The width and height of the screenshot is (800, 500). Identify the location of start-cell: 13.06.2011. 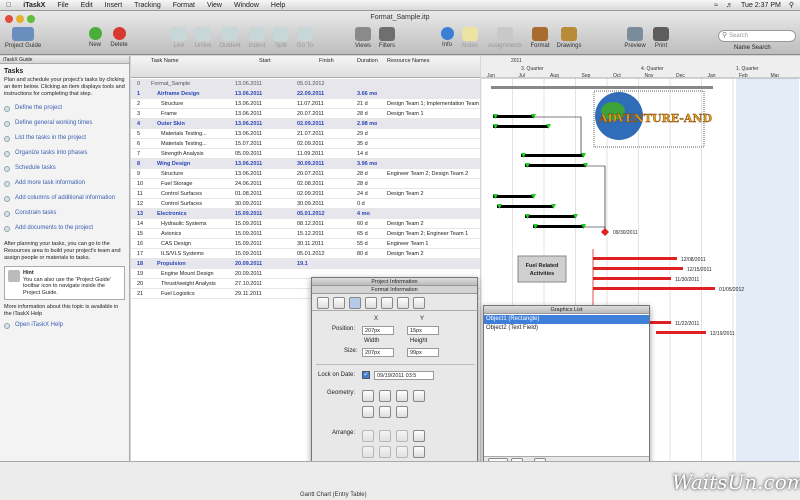
(249, 174).